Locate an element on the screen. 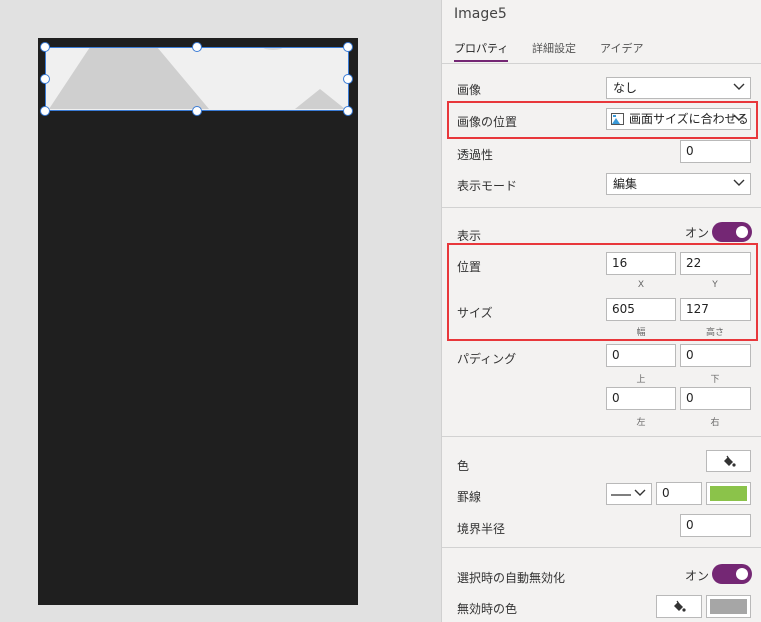 This screenshot has height=622, width=761. image-dropdown-value: なし is located at coordinates (625, 88).